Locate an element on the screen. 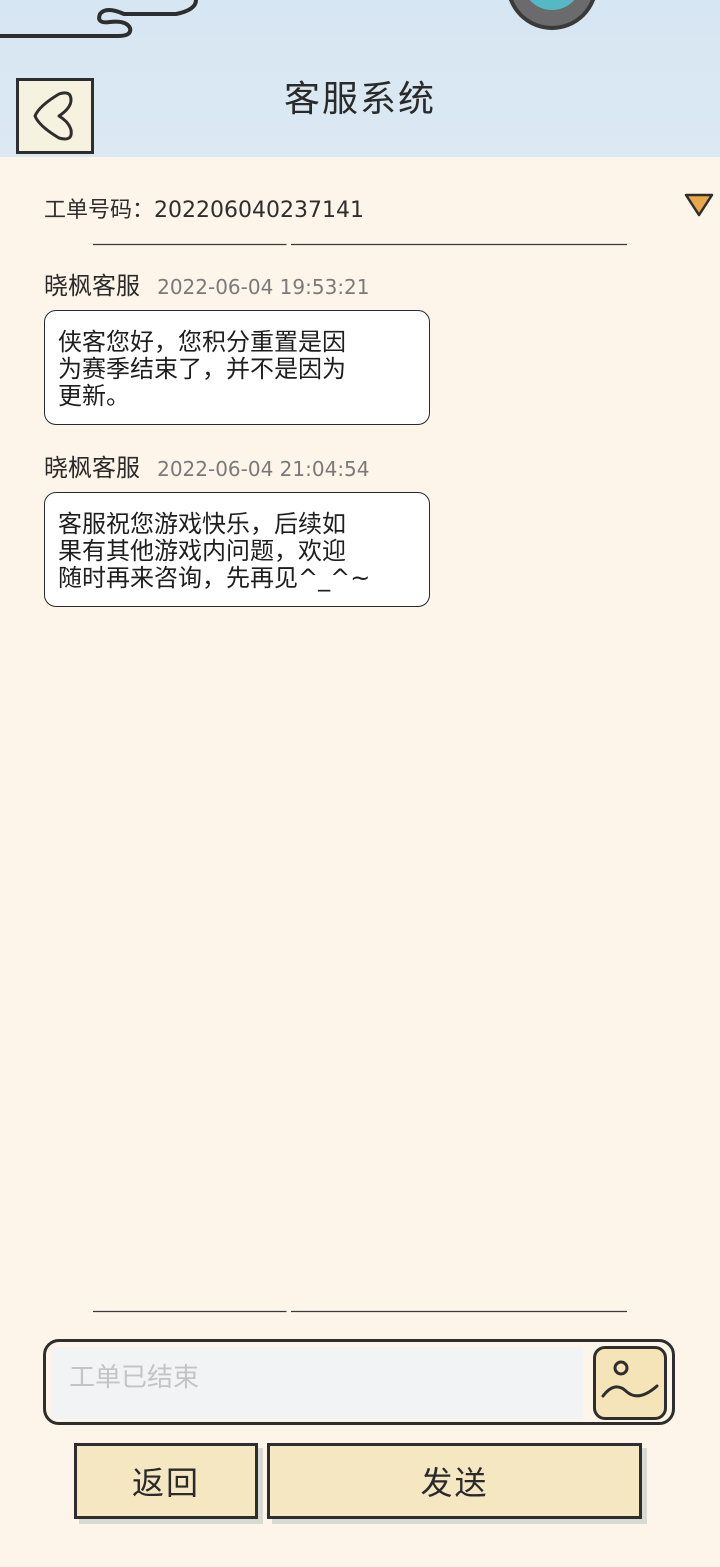 The image size is (720, 1567). top-divider is located at coordinates (360, 244).